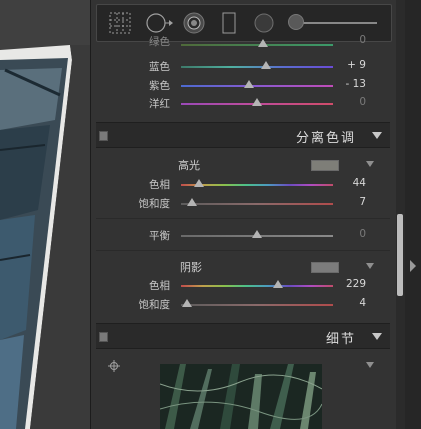 Image resolution: width=421 pixels, height=429 pixels. What do you see at coordinates (413, 266) in the screenshot?
I see `expand-panel-arrow-icon` at bounding box center [413, 266].